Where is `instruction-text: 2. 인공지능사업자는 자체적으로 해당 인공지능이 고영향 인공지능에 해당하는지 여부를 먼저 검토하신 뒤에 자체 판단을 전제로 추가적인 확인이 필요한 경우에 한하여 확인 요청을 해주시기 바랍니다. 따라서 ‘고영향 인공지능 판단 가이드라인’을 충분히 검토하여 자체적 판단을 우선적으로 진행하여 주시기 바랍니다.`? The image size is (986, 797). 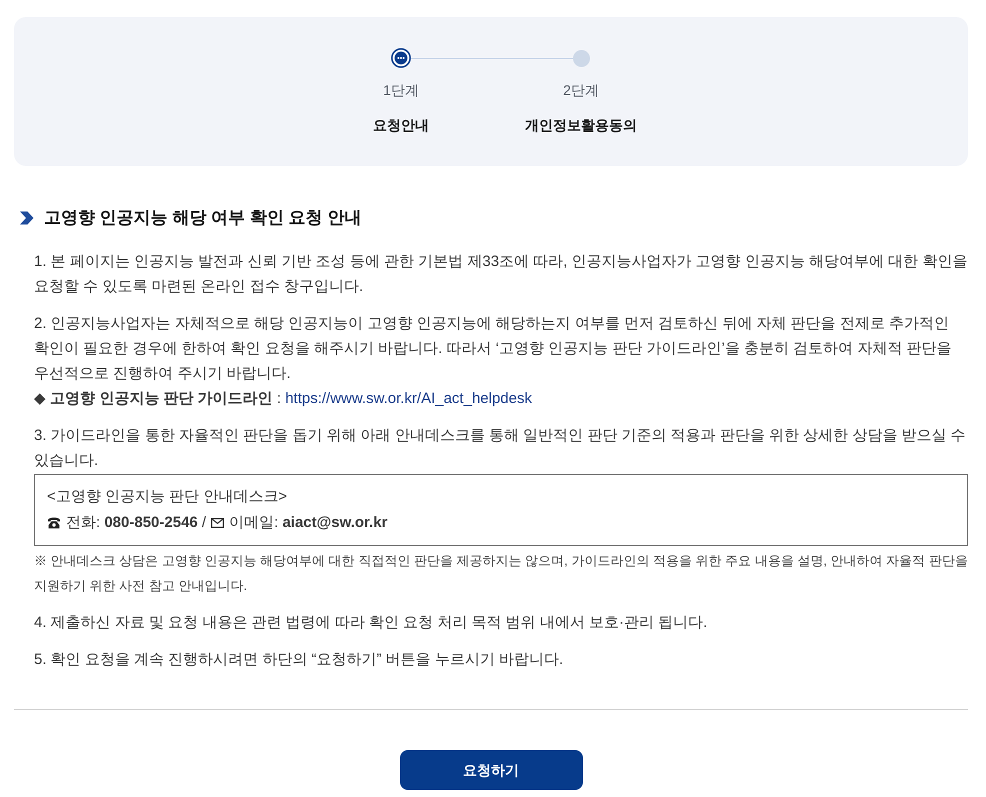
instruction-text: 2. 인공지능사업자는 자체적으로 해당 인공지능이 고영향 인공지능에 해당하는지 여부를 먼저 검토하신 뒤에 자체 판단을 전제로 추가적인 확인이 필요한 경우에 한하여 확인 요청을 해주시기 바랍니다. 따라서 ‘고영향 인공지능 판단 가이드라인’을 충분히 검토하여 자체적 판단을 우선적으로 진행하여 주시기 바랍니다. is located at coordinates (493, 349).